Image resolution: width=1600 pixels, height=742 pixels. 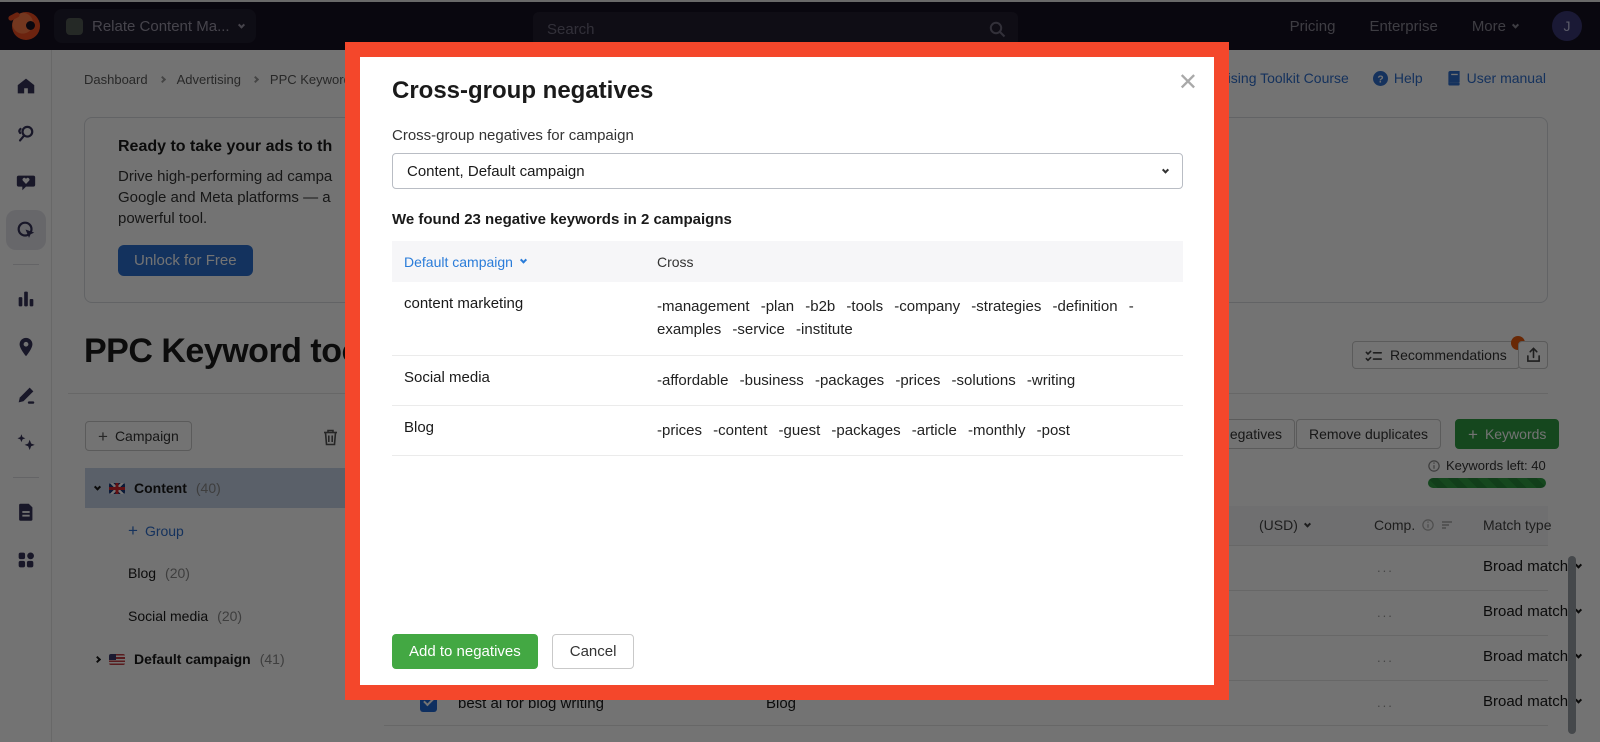 What do you see at coordinates (523, 90) in the screenshot?
I see `modal-title: Cross-group negatives` at bounding box center [523, 90].